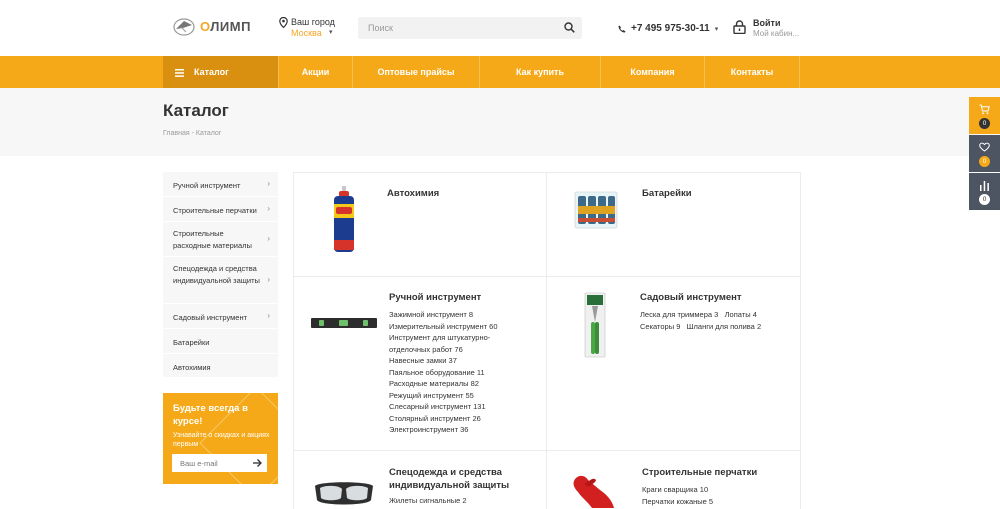  What do you see at coordinates (443, 350) in the screenshot?
I see `list-item: отделочных работ 76` at bounding box center [443, 350].